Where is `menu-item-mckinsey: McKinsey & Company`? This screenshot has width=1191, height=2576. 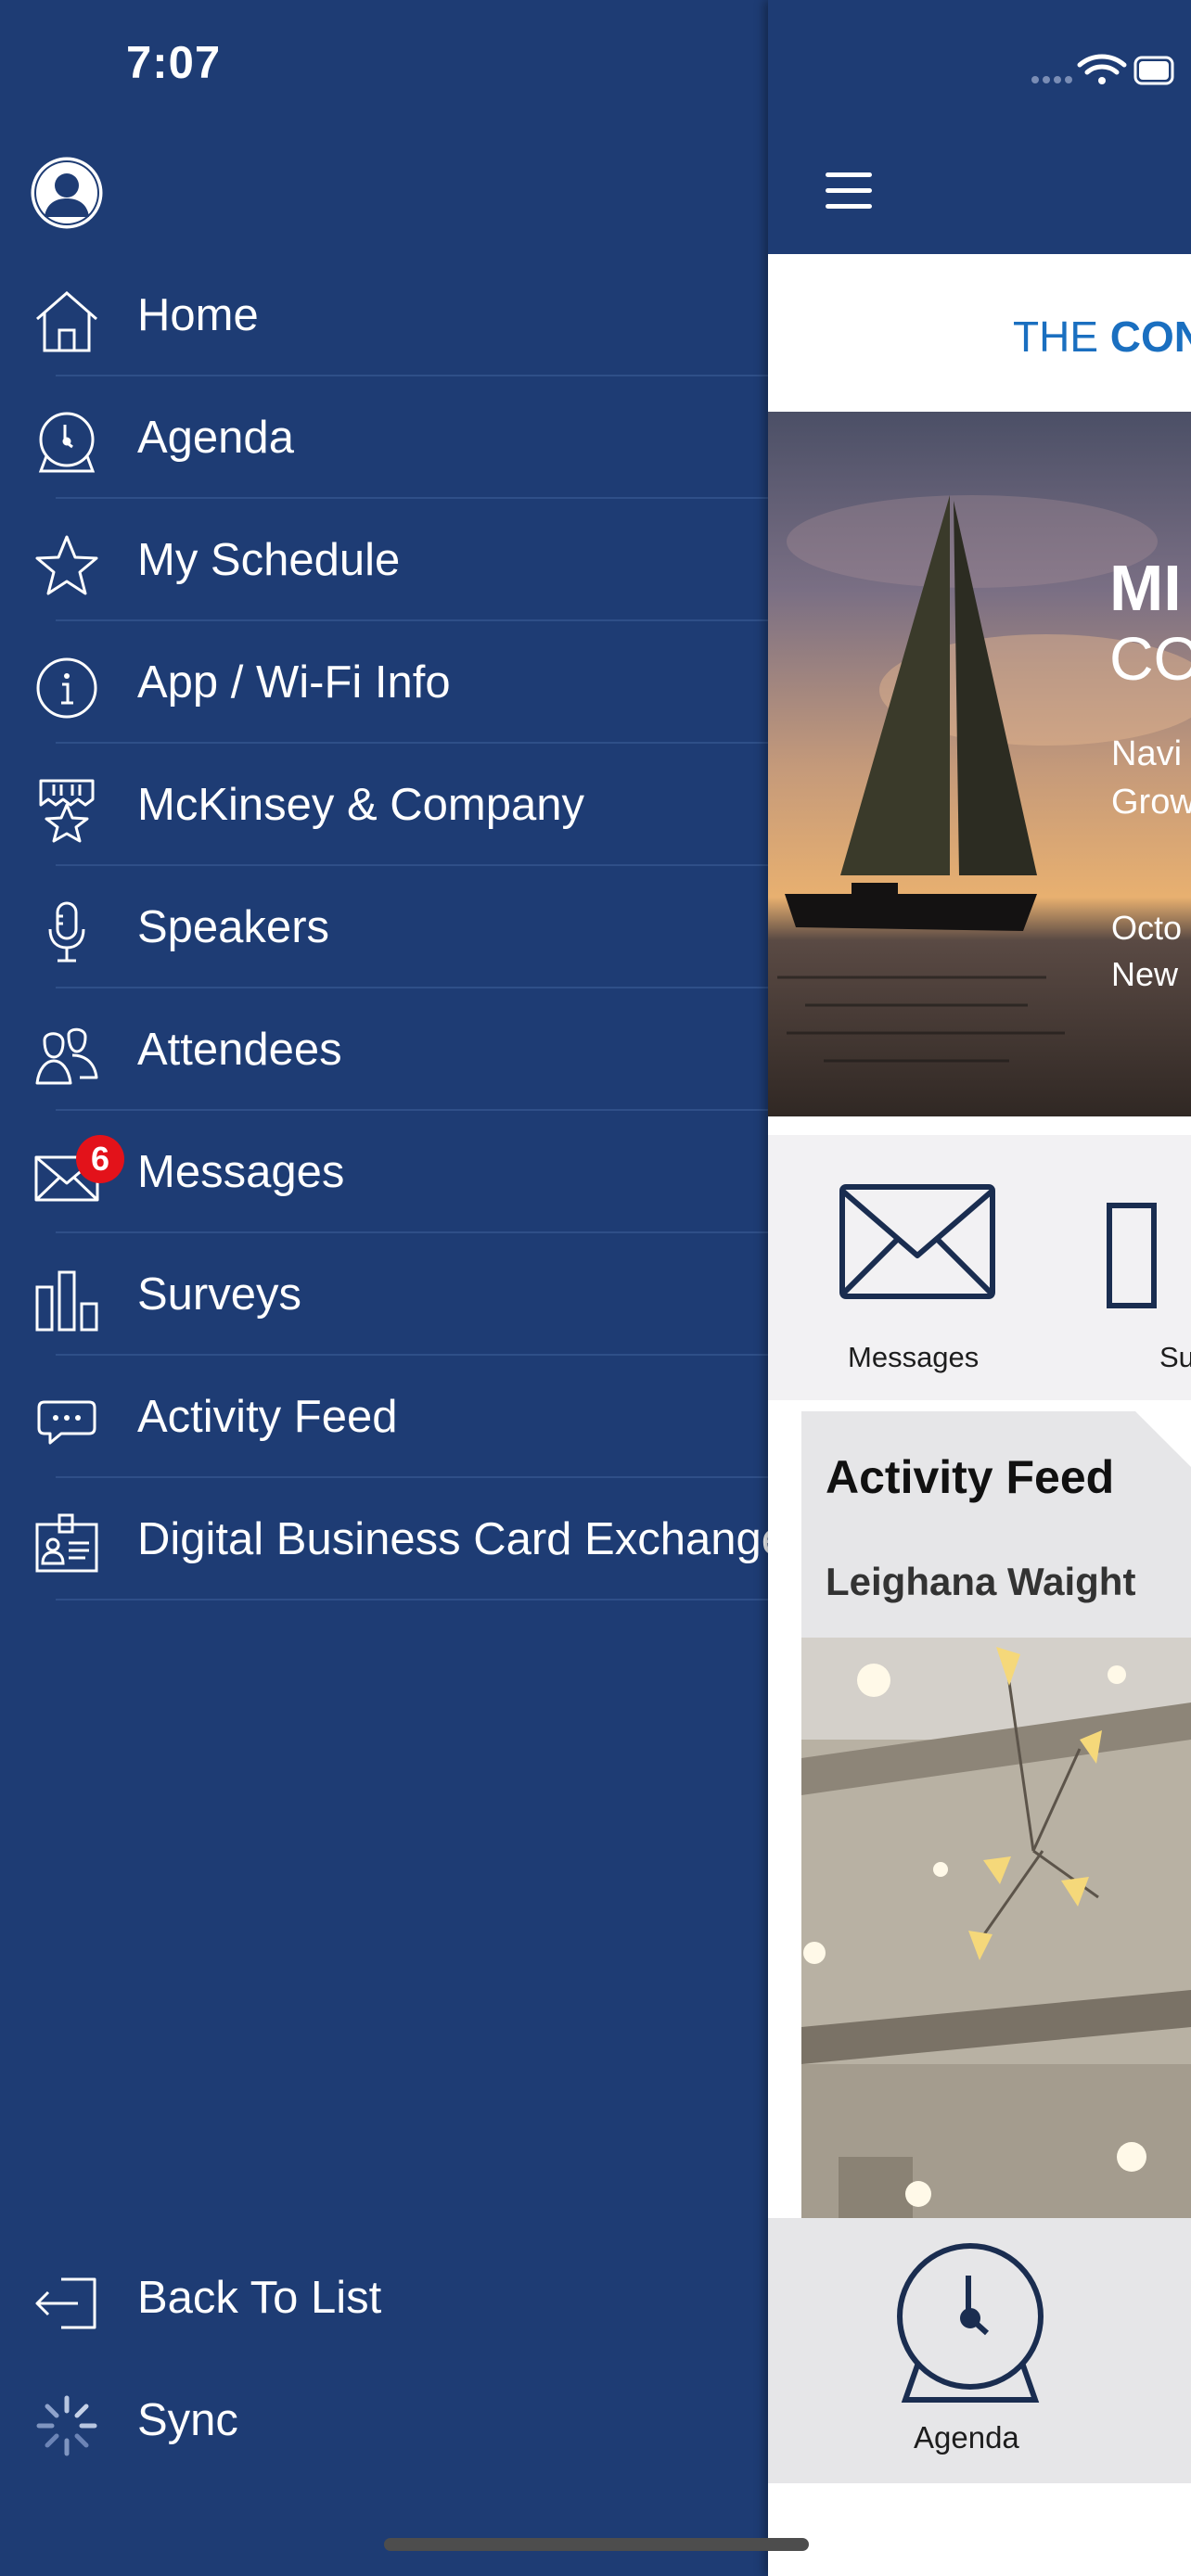
menu-item-mckinsey: McKinsey & Company is located at coordinates (384, 805).